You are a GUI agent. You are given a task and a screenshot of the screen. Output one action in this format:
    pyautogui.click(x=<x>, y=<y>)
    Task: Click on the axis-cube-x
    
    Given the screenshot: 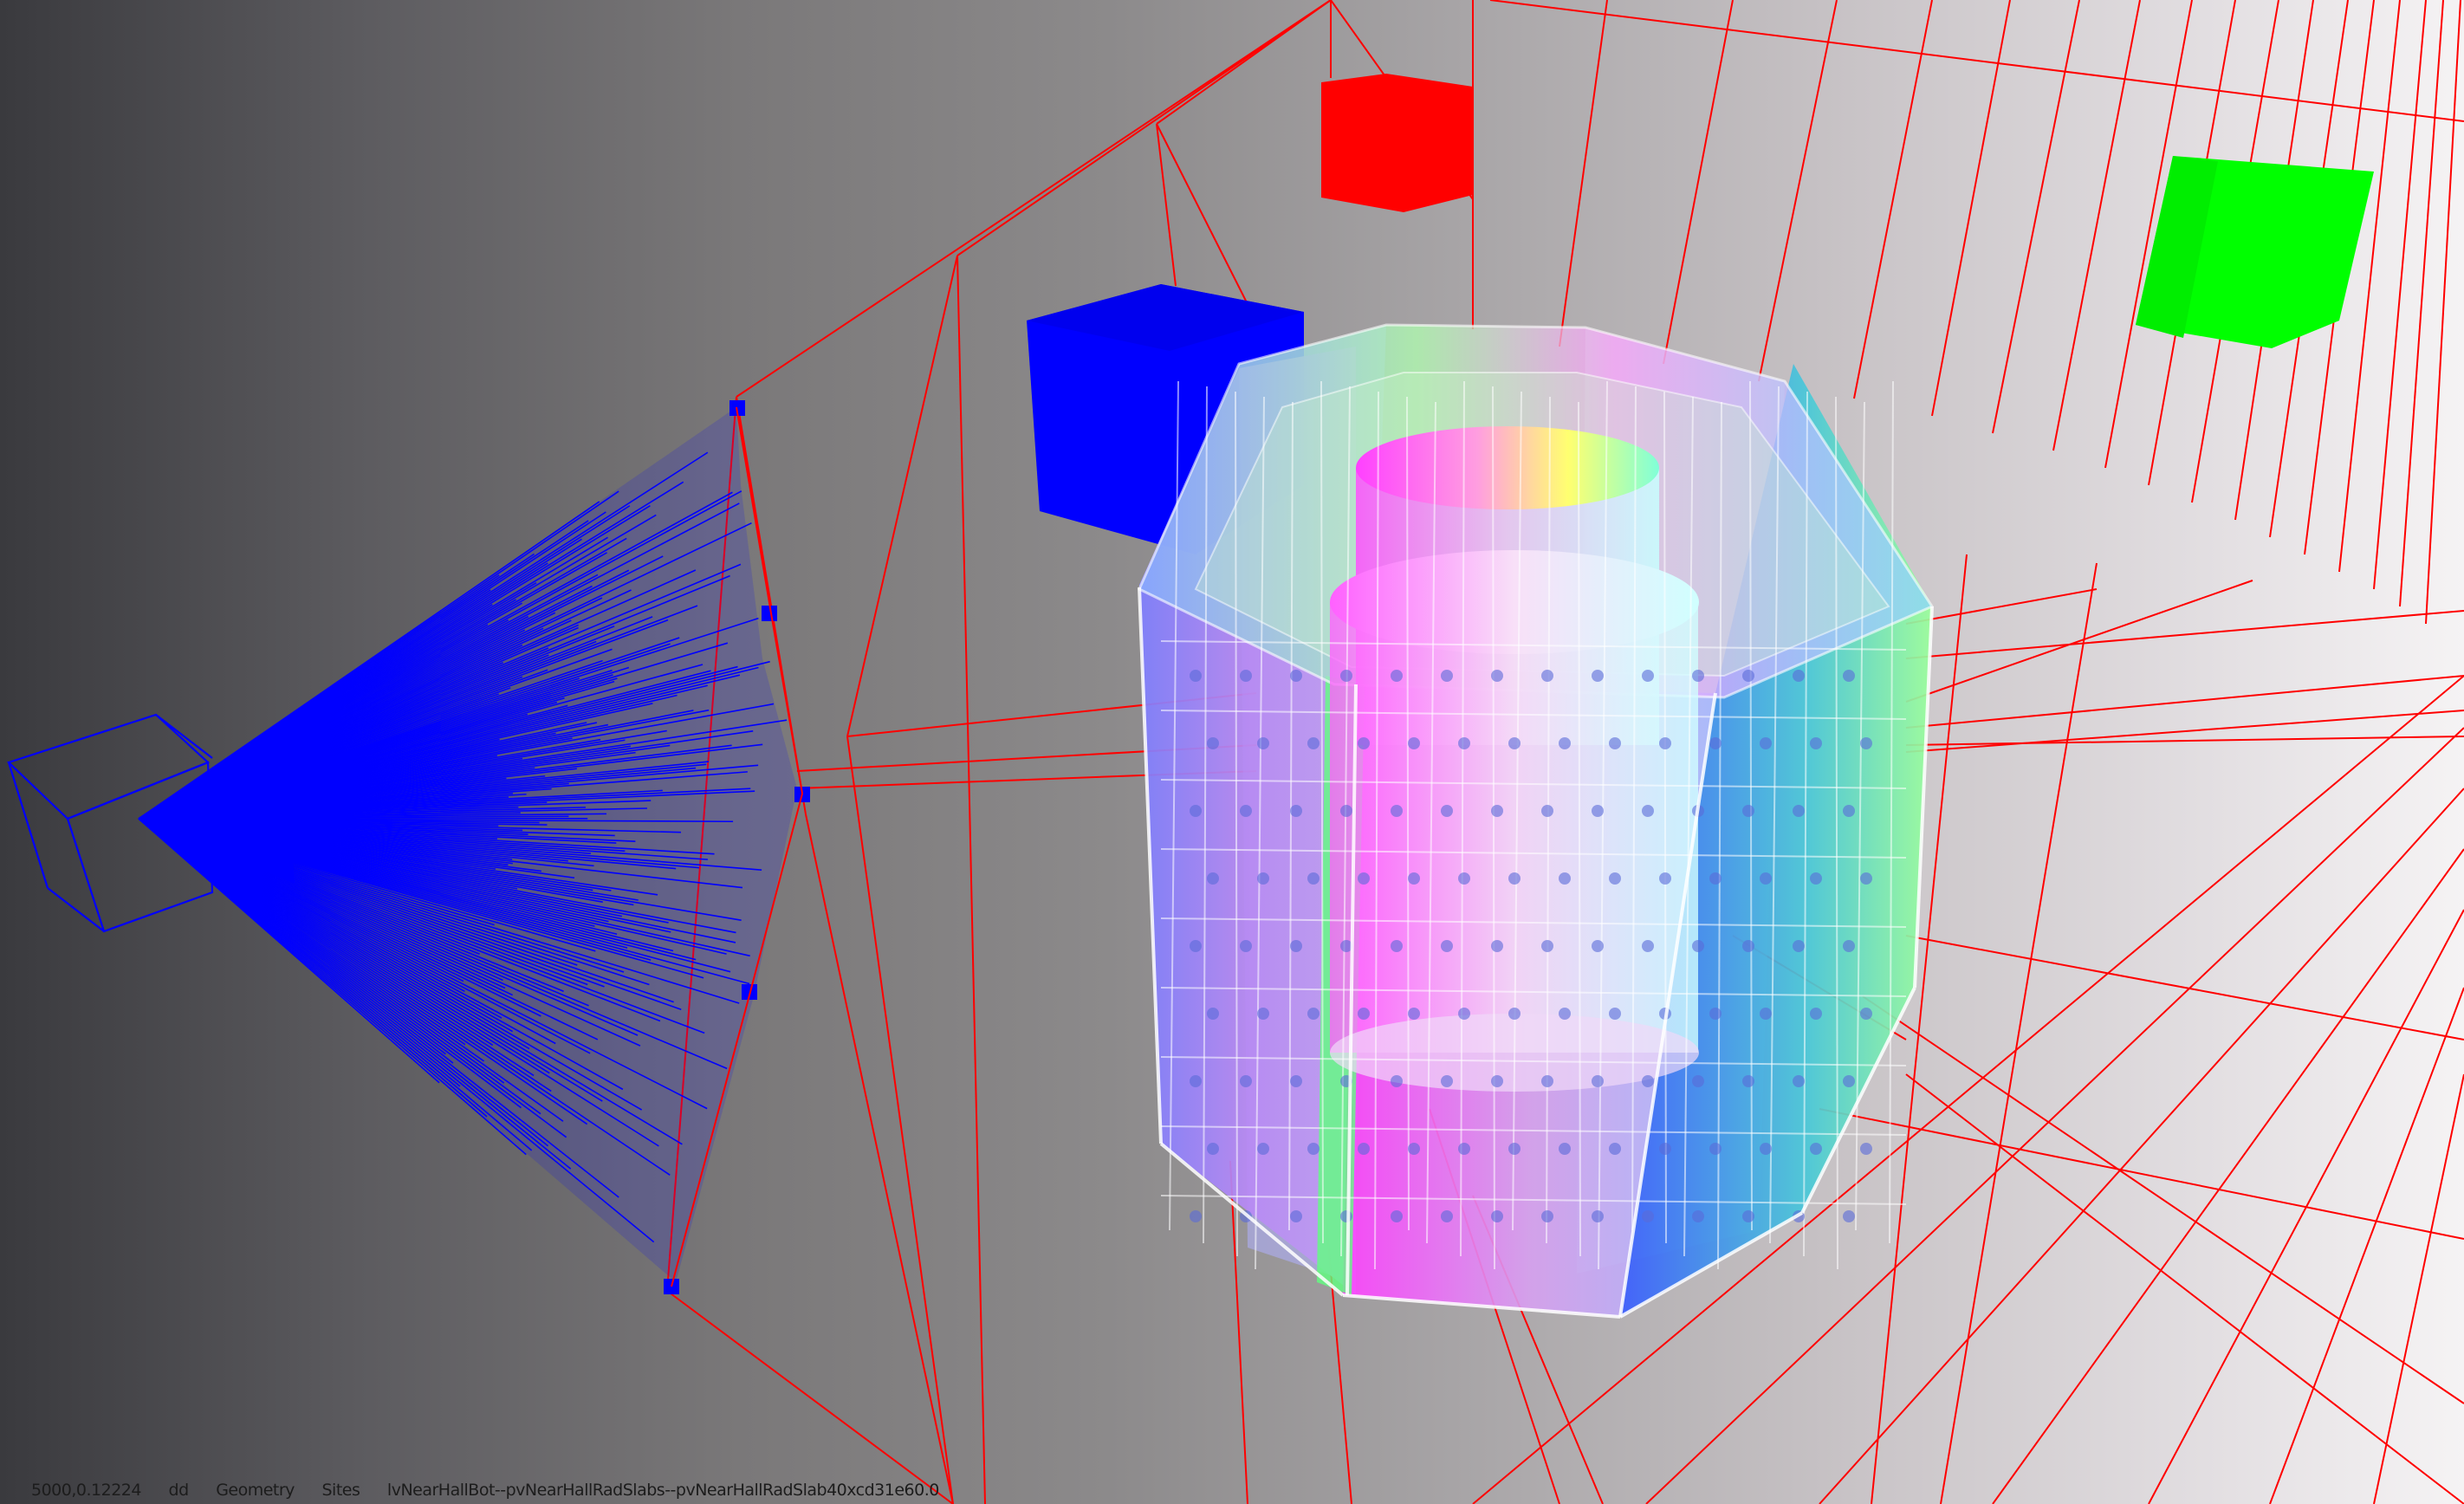 What is the action you would take?
    pyautogui.click(x=1397, y=143)
    